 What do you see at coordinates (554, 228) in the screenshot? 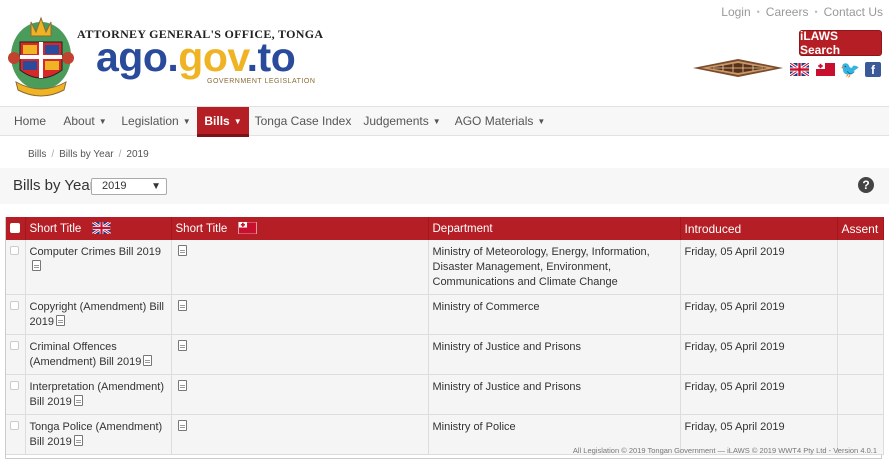
I see `header-department: Department` at bounding box center [554, 228].